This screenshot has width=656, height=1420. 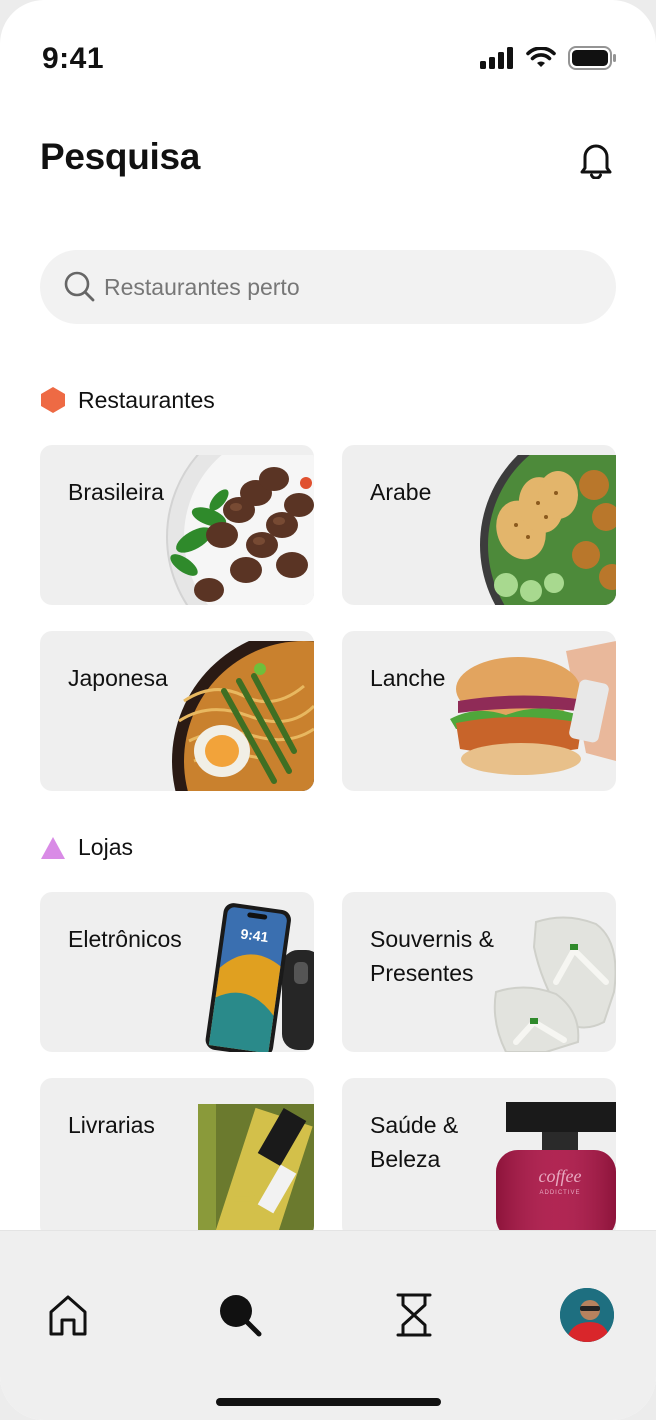 I want to click on tab-profile, so click(x=587, y=1315).